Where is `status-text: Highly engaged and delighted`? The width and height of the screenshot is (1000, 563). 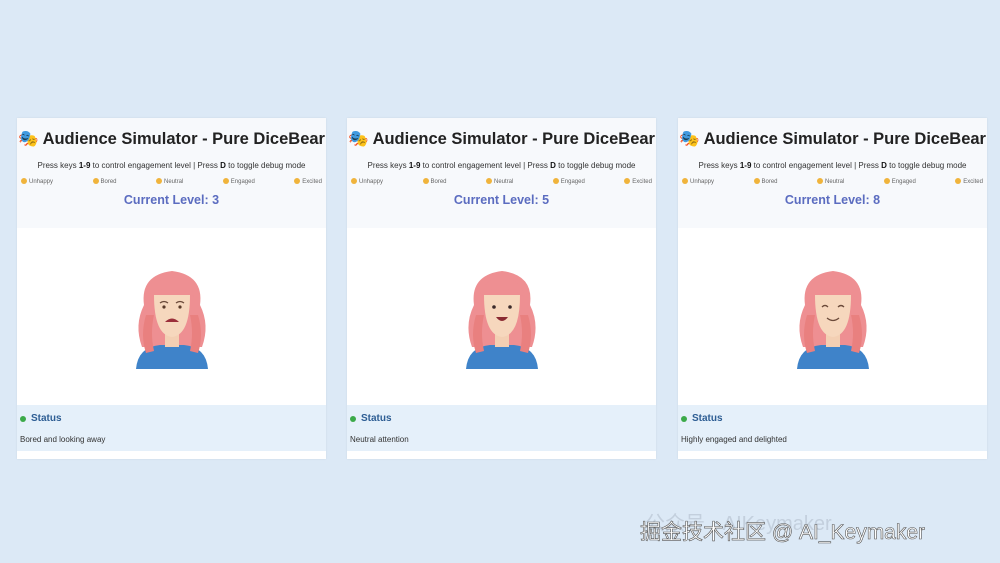
status-text: Highly engaged and delighted is located at coordinates (734, 439).